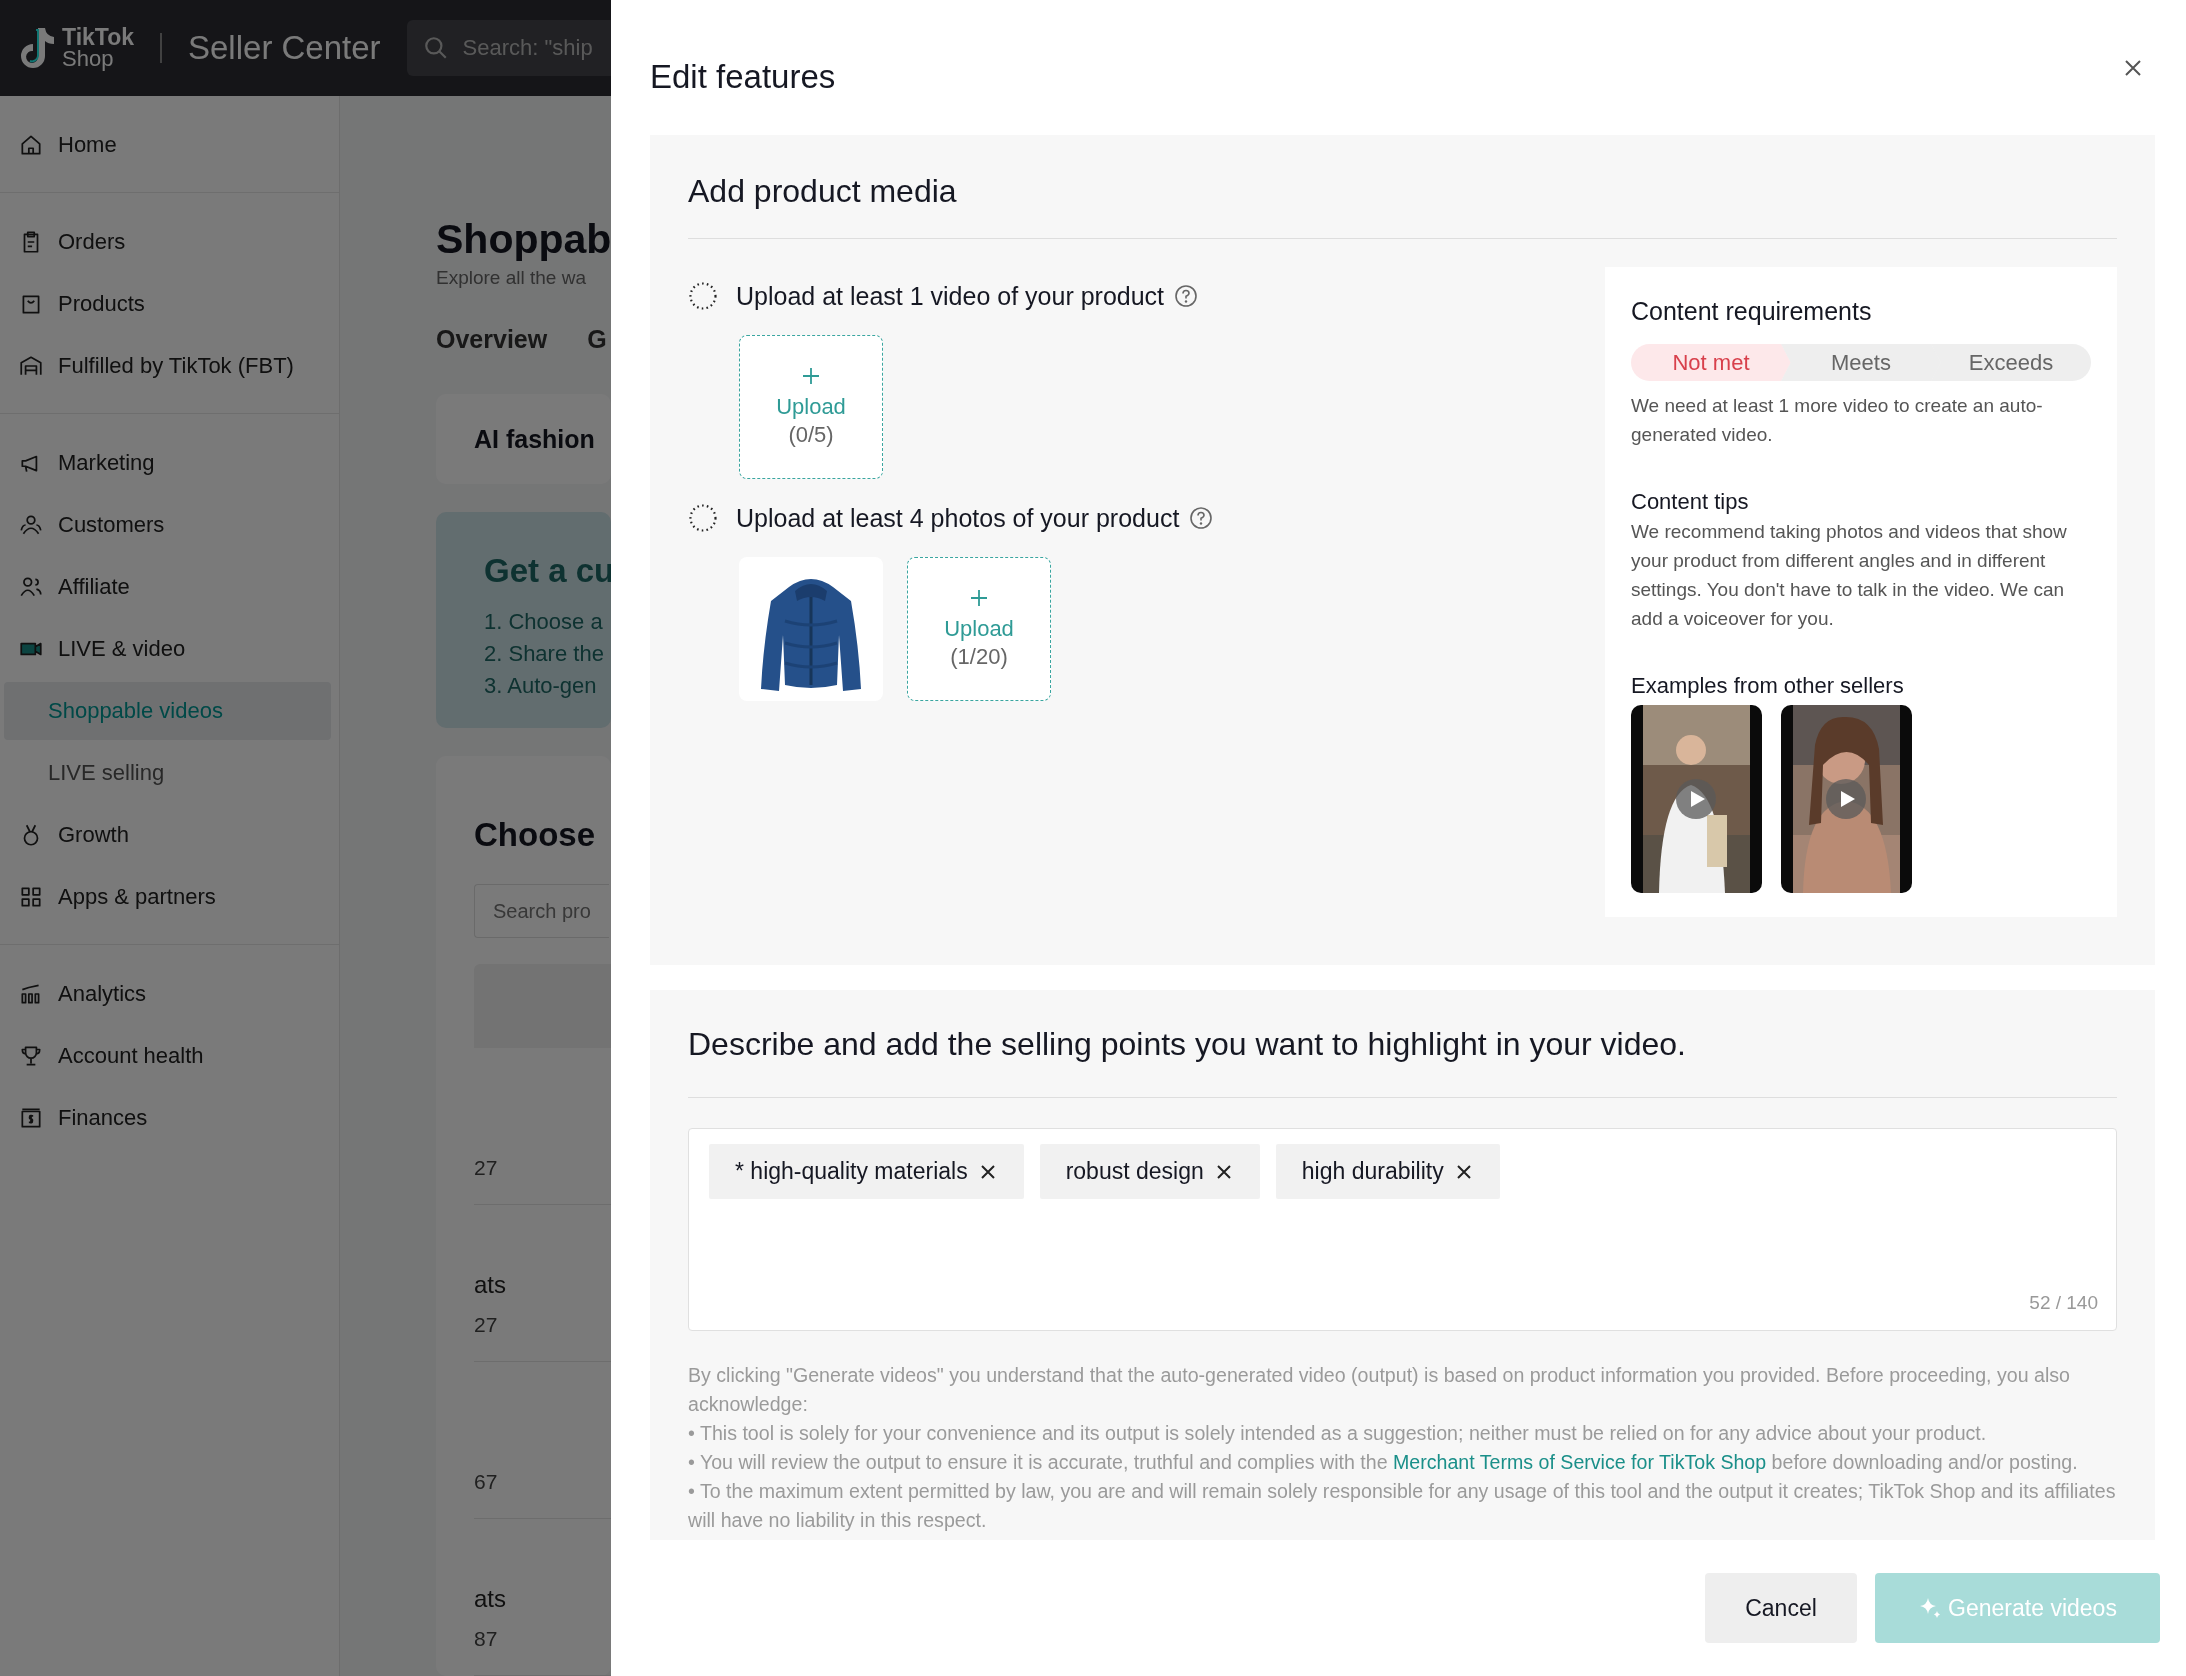 The height and width of the screenshot is (1676, 2186). I want to click on disclaimer-bullet: • You will review the output to ensure it is accurate, truthful and complies with the Merchant Terms of Service for TikTok Shop before downloading and/or posting., so click(1383, 1462).